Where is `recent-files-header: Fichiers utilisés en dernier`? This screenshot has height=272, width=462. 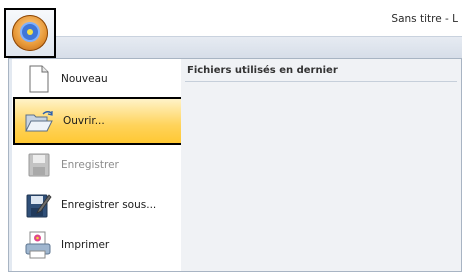
recent-files-header: Fichiers utilisés en dernier is located at coordinates (262, 70).